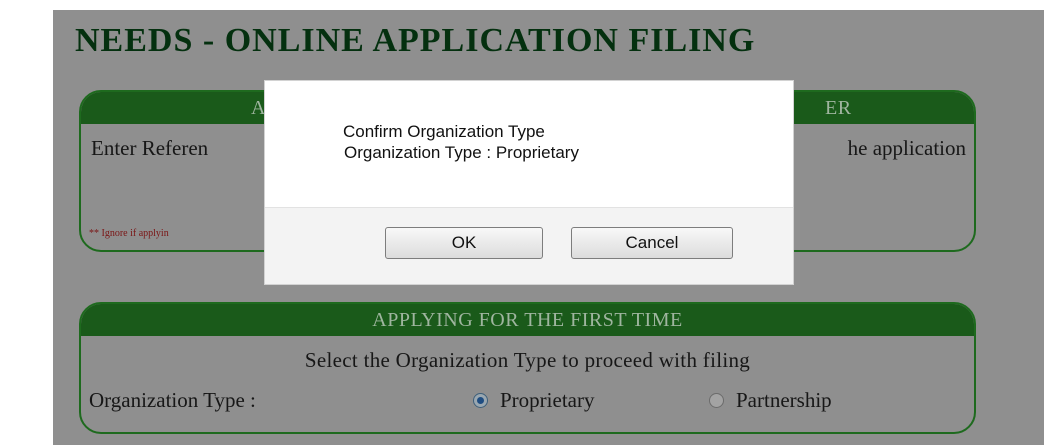 The height and width of the screenshot is (445, 1044). What do you see at coordinates (547, 400) in the screenshot?
I see `radio-label-proprietary: Proprietary` at bounding box center [547, 400].